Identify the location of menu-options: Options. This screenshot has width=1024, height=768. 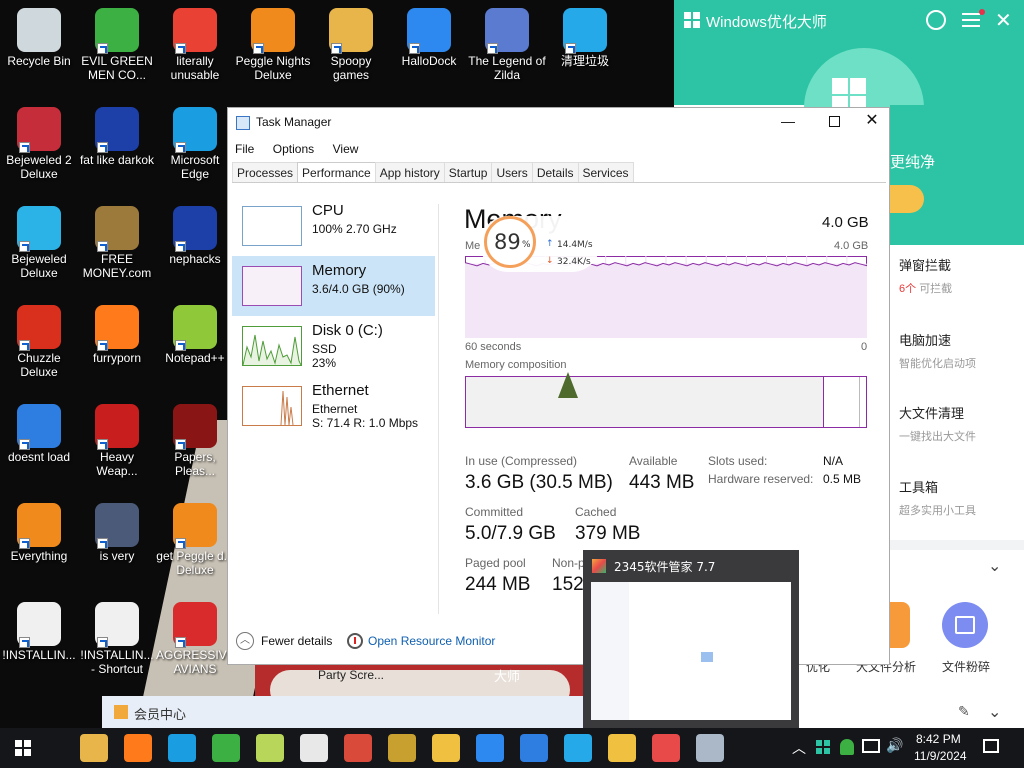
(293, 149).